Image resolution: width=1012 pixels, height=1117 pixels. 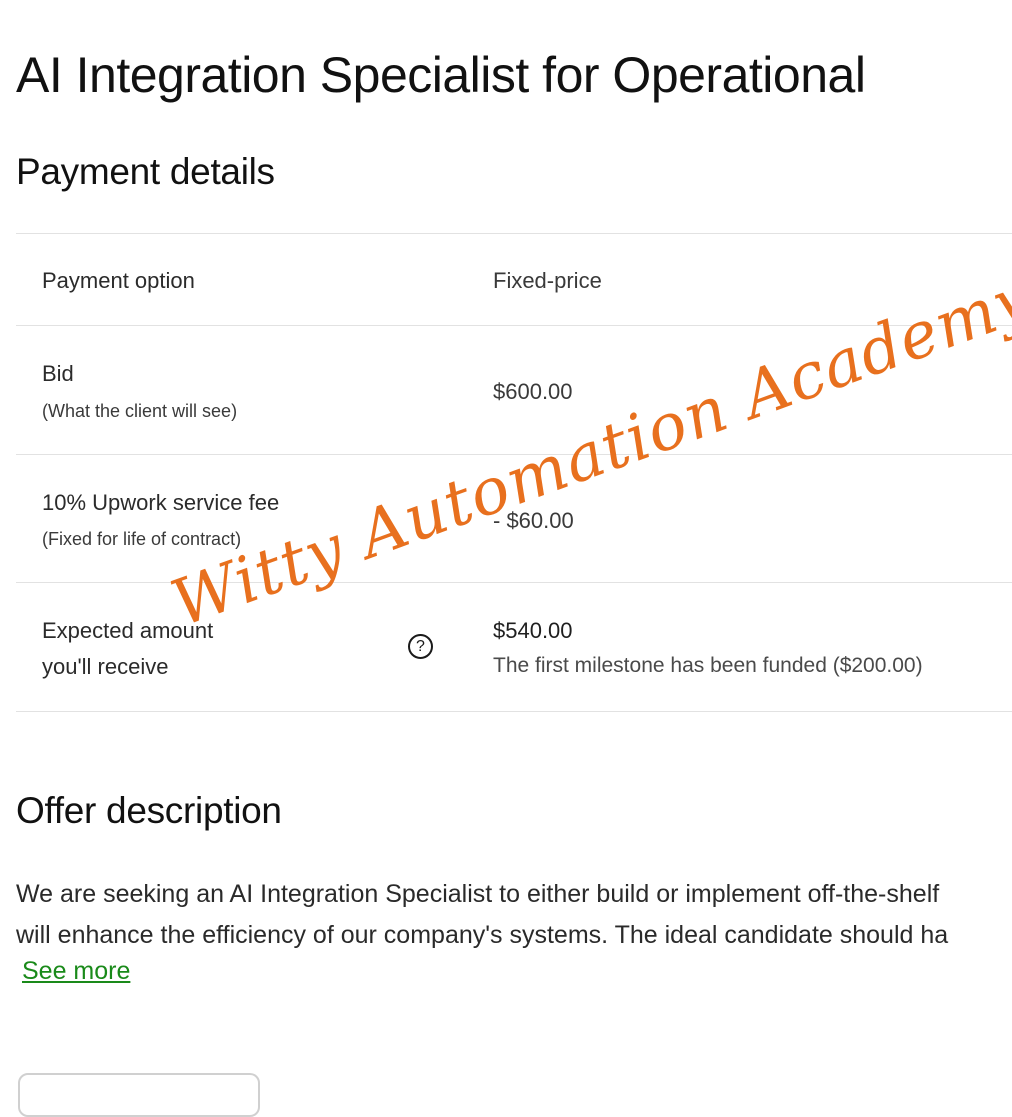 I want to click on payment-option-row: Payment option Fixed-price, so click(x=514, y=279).